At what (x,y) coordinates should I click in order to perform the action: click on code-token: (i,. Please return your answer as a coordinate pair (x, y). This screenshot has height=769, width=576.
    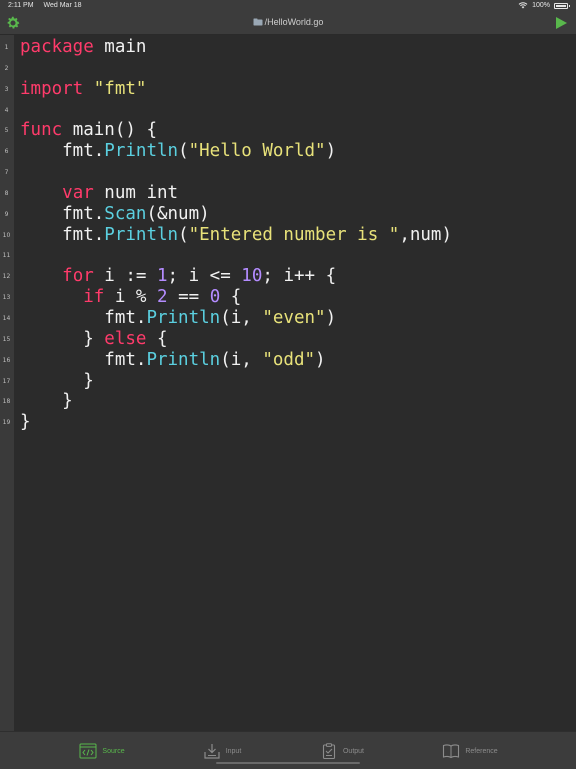
    Looking at the image, I should click on (241, 359).